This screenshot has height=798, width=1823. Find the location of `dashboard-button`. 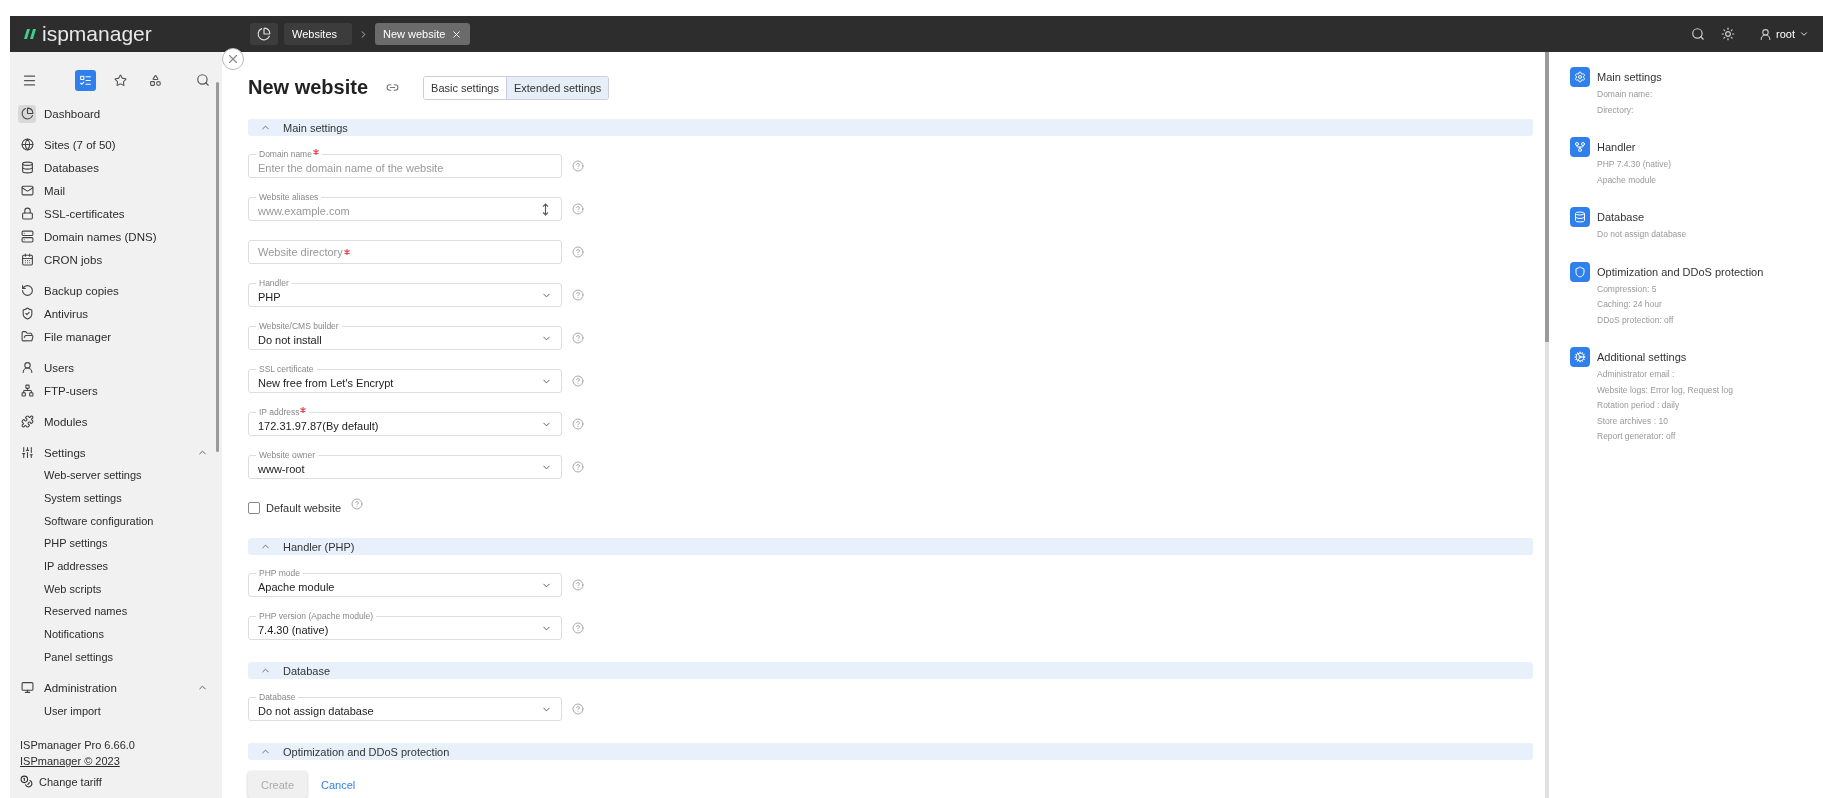

dashboard-button is located at coordinates (264, 34).